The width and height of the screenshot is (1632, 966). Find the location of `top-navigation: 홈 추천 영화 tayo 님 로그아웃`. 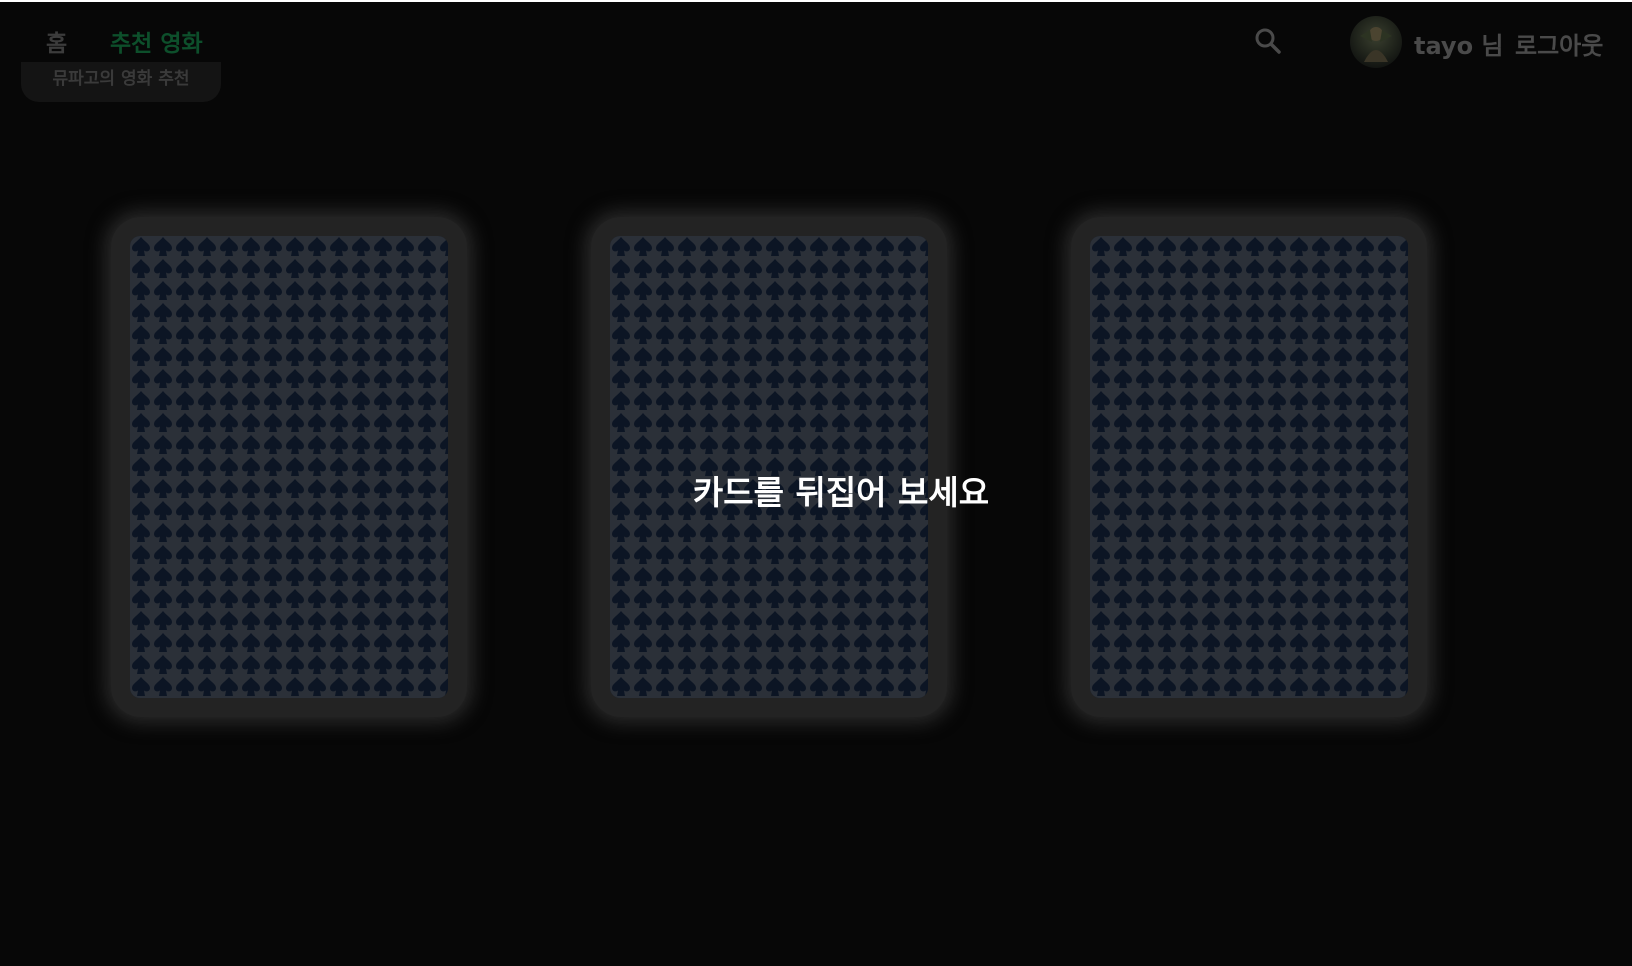

top-navigation: 홈 추천 영화 tayo 님 로그아웃 is located at coordinates (816, 38).